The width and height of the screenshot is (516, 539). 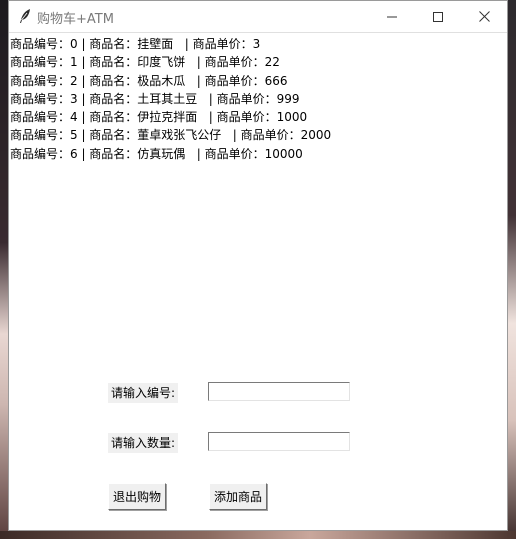 I want to click on list-item: 商品编号：0 | 商品名：挂壁面 | 商品单价：3, so click(x=135, y=44).